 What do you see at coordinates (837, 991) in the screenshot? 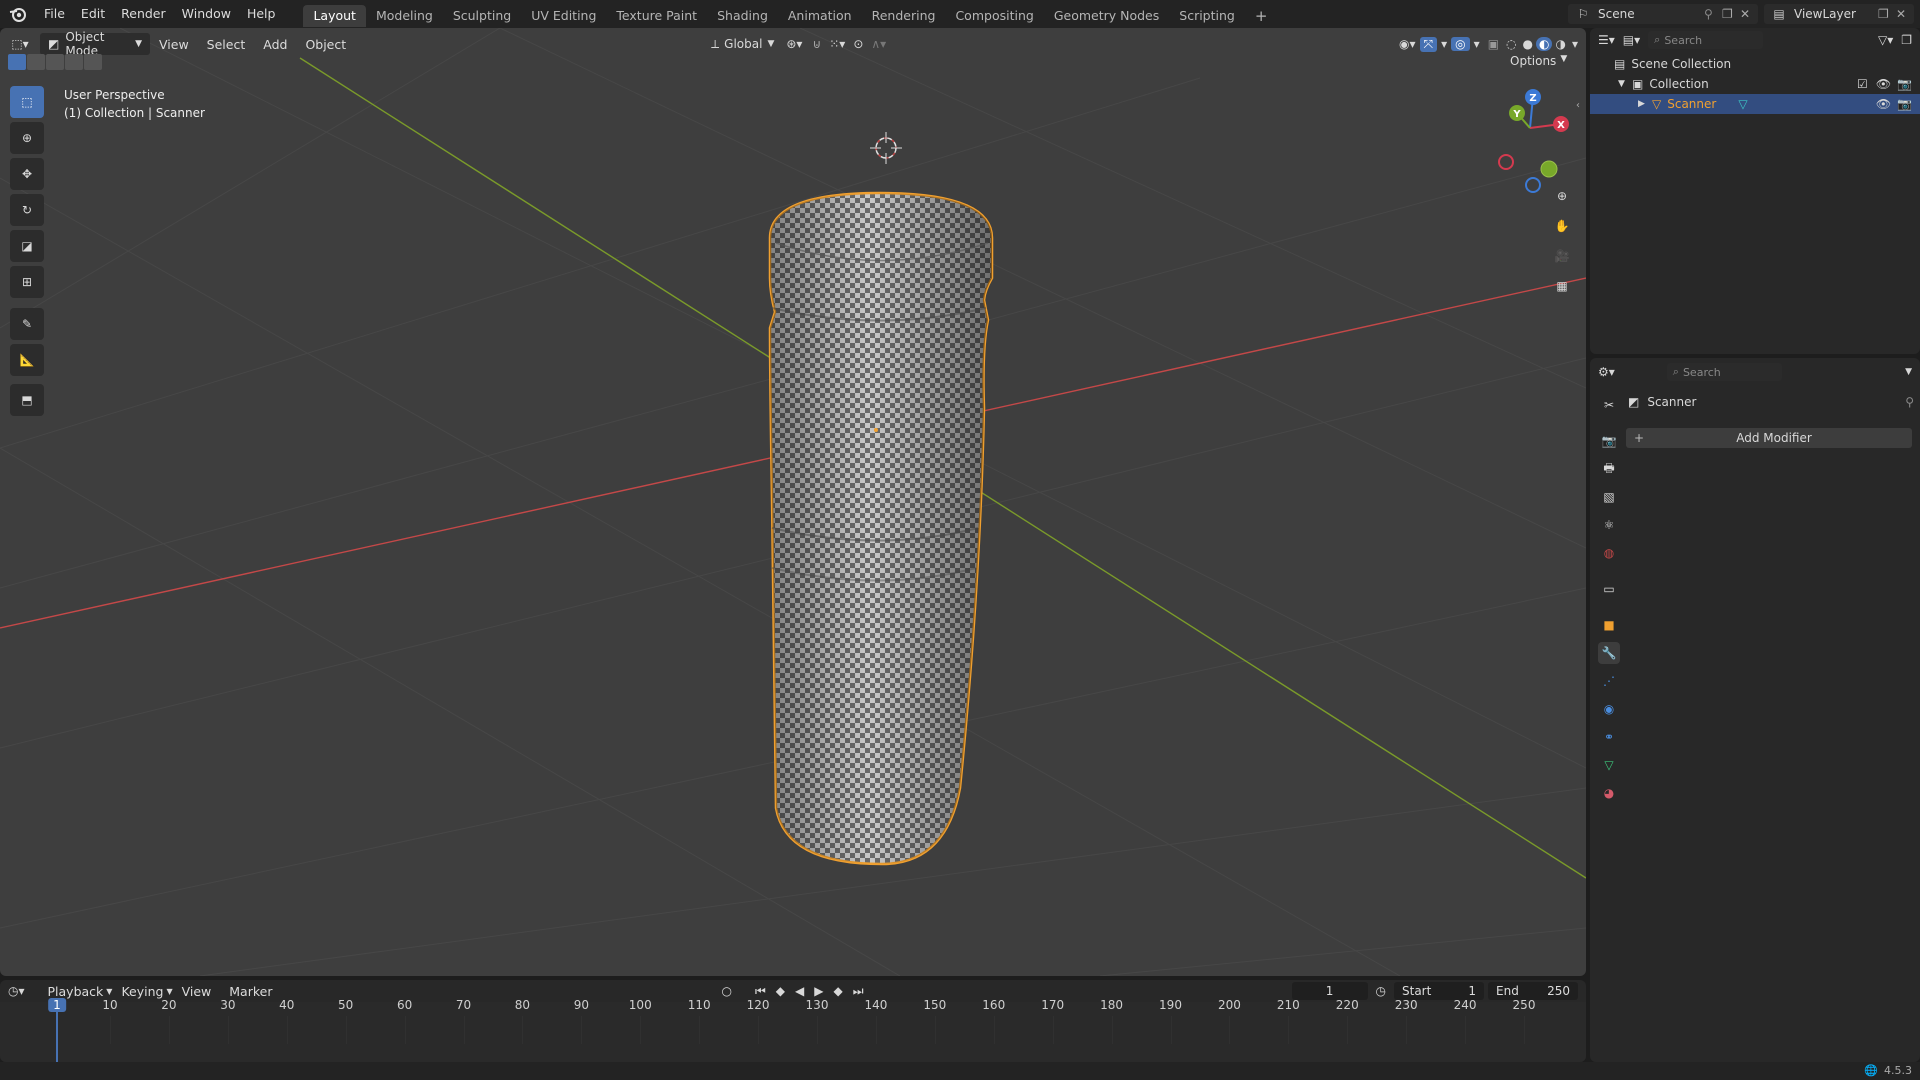
I see `jump-keyframe-forward-icon: ◆` at bounding box center [837, 991].